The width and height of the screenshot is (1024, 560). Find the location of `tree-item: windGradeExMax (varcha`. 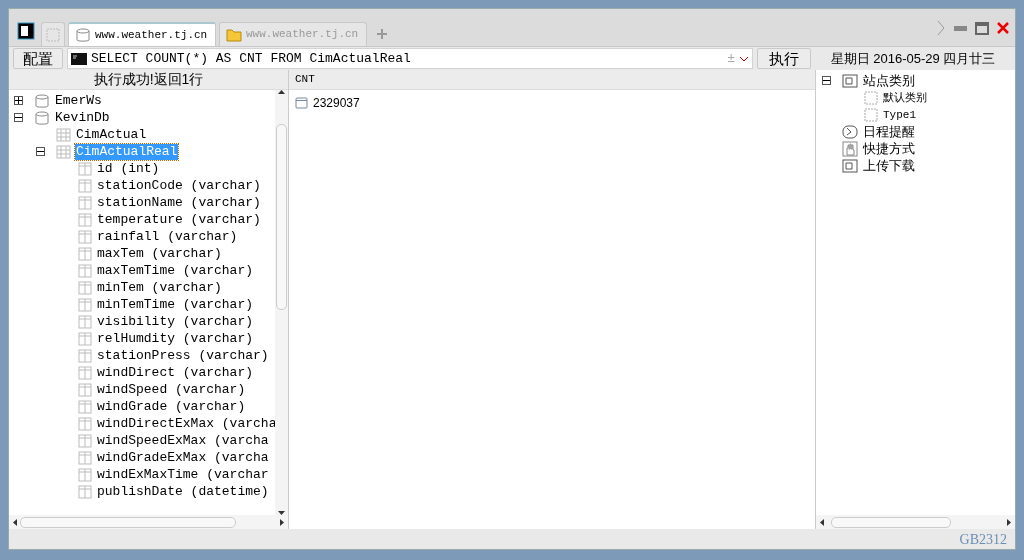

tree-item: windGradeExMax (varcha is located at coordinates (183, 457).